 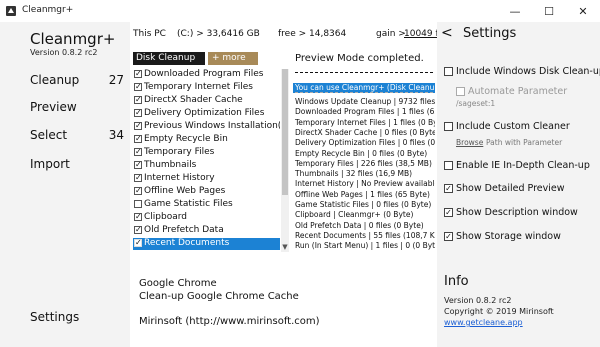 What do you see at coordinates (359, 58) in the screenshot?
I see `preview-status: Preview Mode completed.` at bounding box center [359, 58].